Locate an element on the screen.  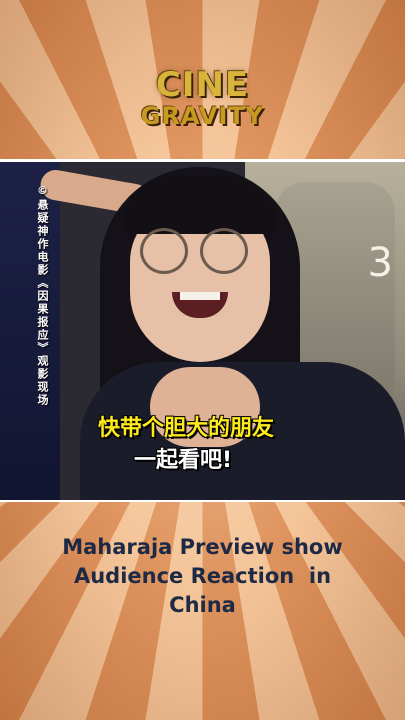
subtitle-line-2: 一起看吧! is located at coordinates (183, 460).